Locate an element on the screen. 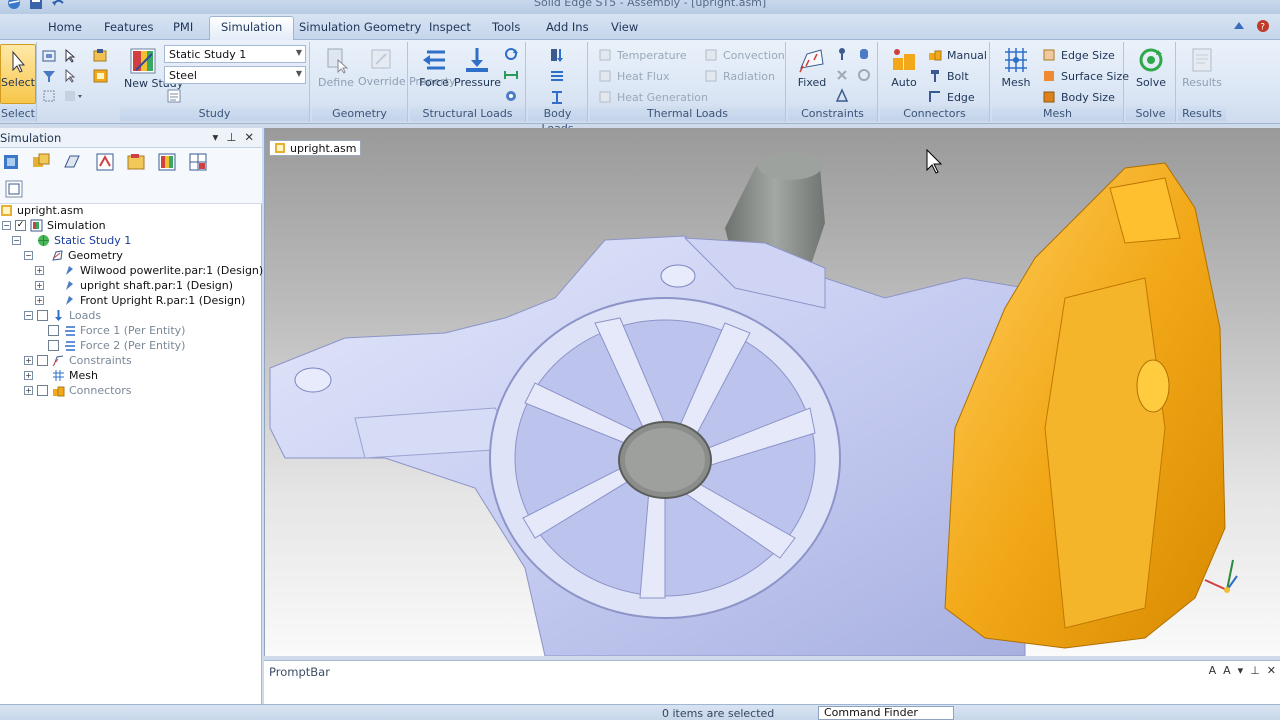 This screenshot has width=1280, height=720. tree-connectors: + Connectors is located at coordinates (77, 390).